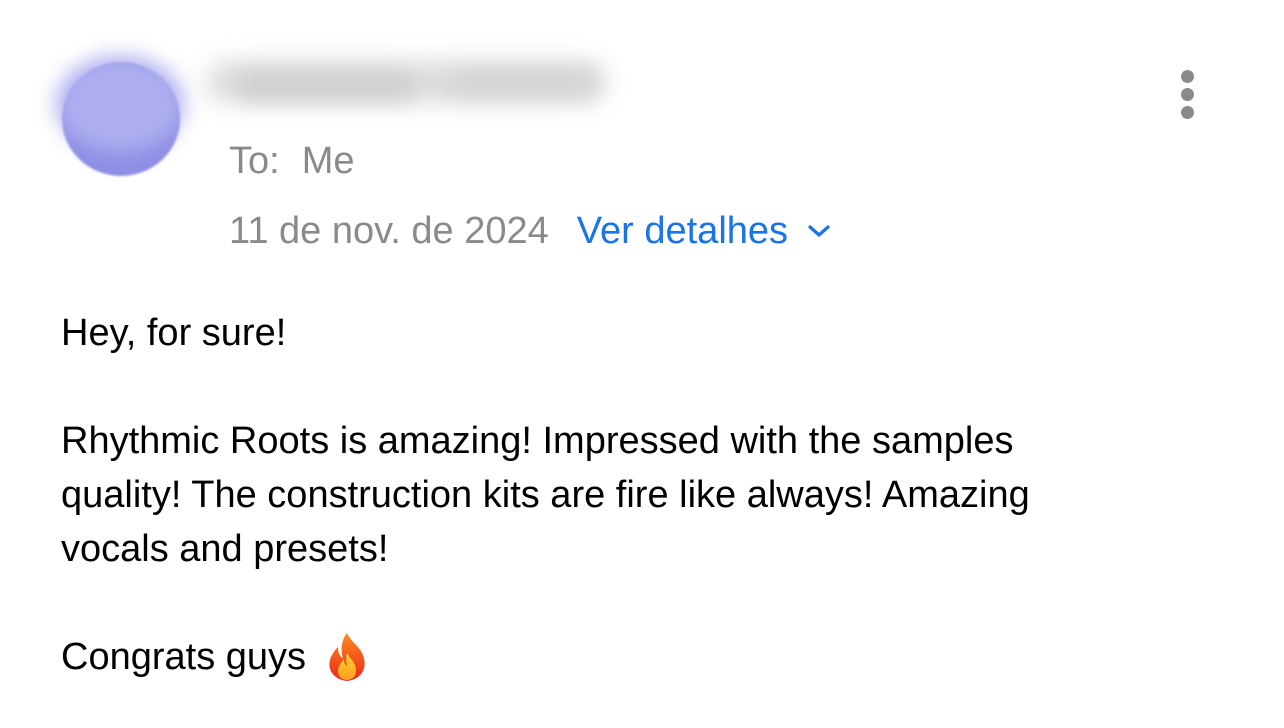 This screenshot has height=728, width=1284. I want to click on sender-name-redacted, so click(406, 79).